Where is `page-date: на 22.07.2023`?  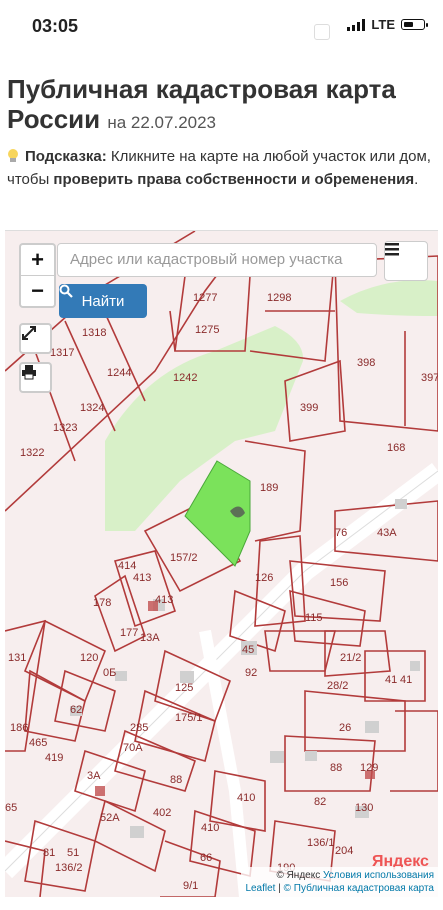
page-date: на 22.07.2023 is located at coordinates (162, 122).